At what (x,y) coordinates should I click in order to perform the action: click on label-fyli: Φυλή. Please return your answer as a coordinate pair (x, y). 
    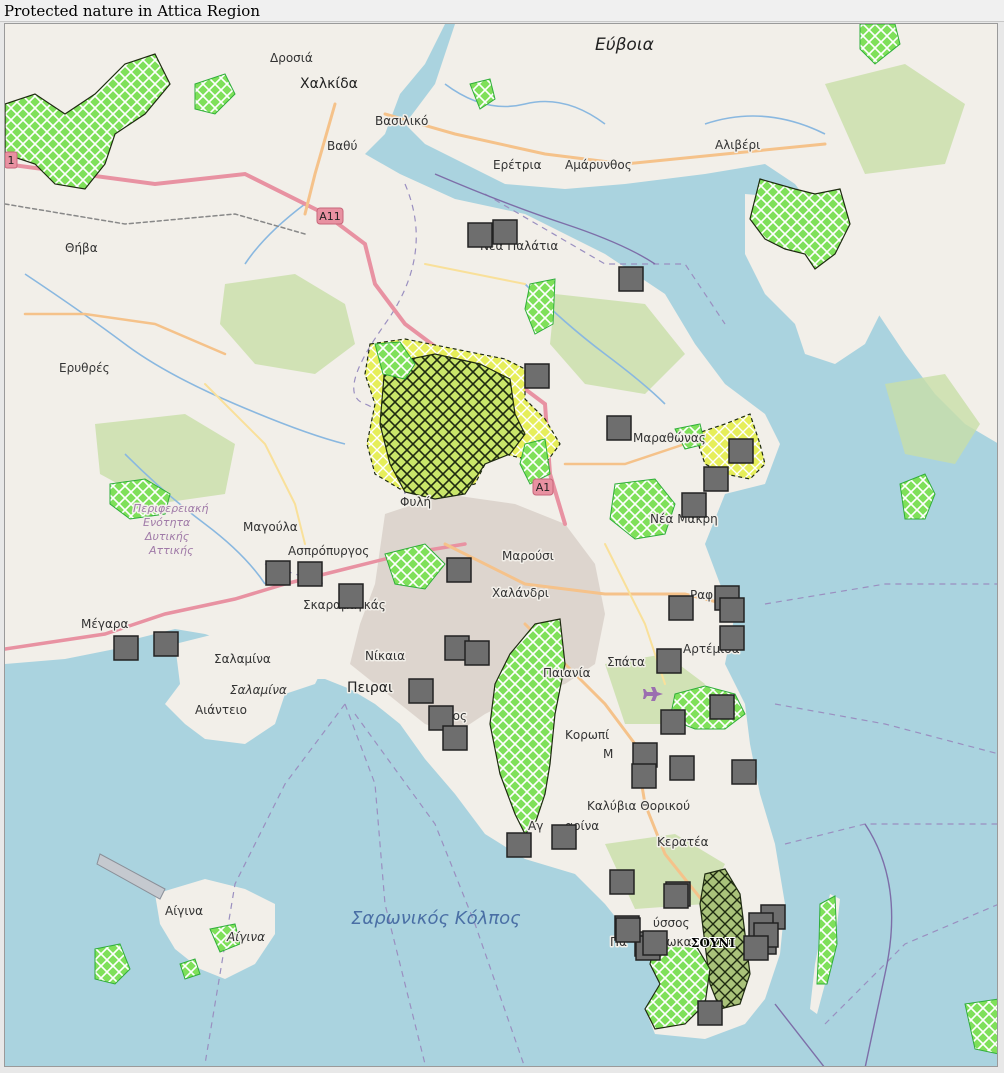
    Looking at the image, I should click on (415, 502).